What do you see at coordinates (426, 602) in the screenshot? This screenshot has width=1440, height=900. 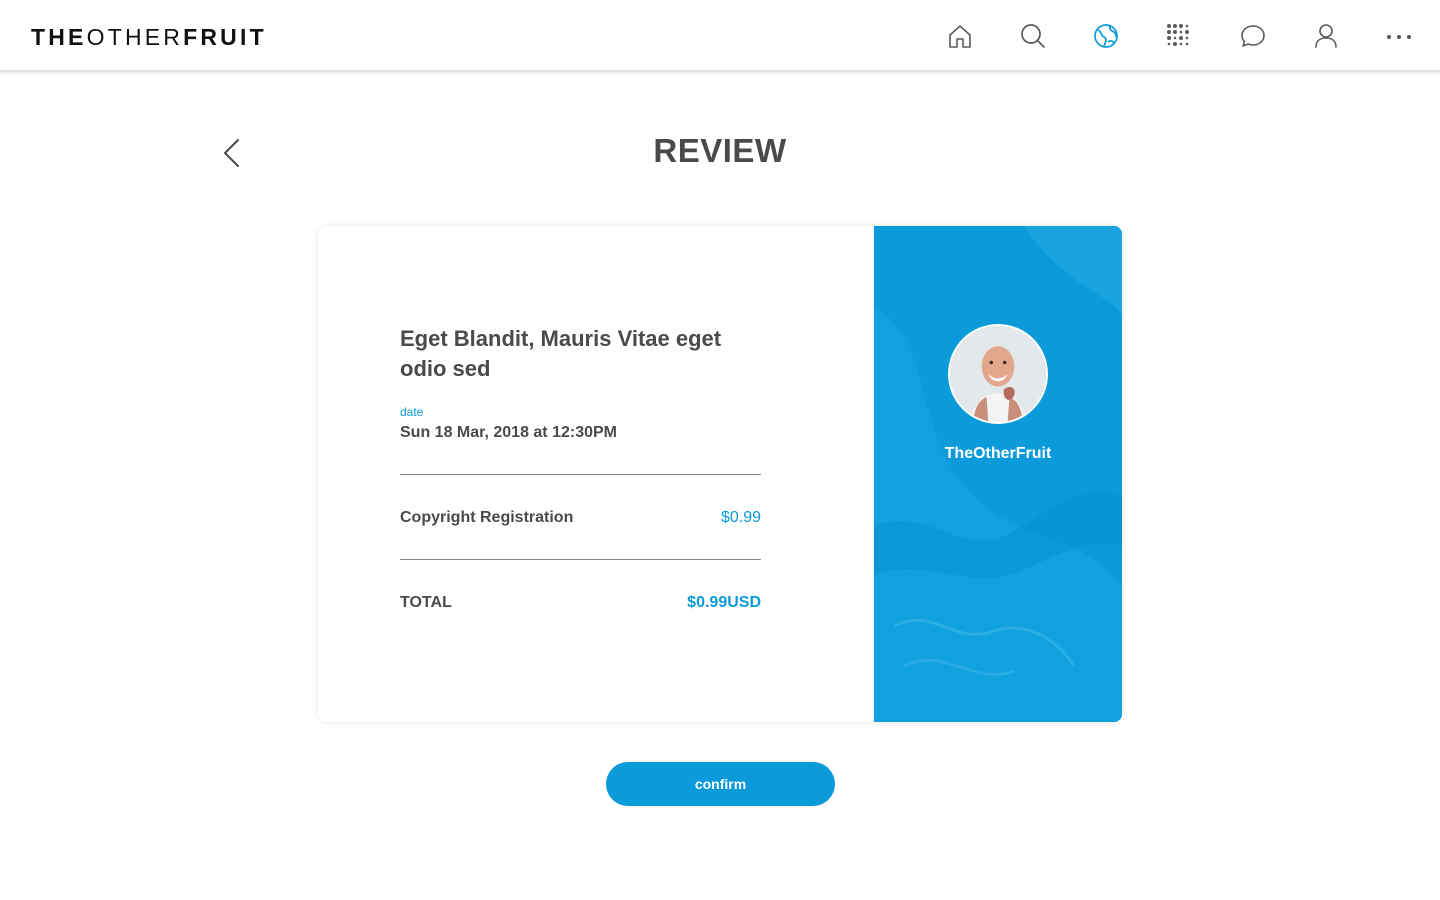 I see `total-label: TOTAL` at bounding box center [426, 602].